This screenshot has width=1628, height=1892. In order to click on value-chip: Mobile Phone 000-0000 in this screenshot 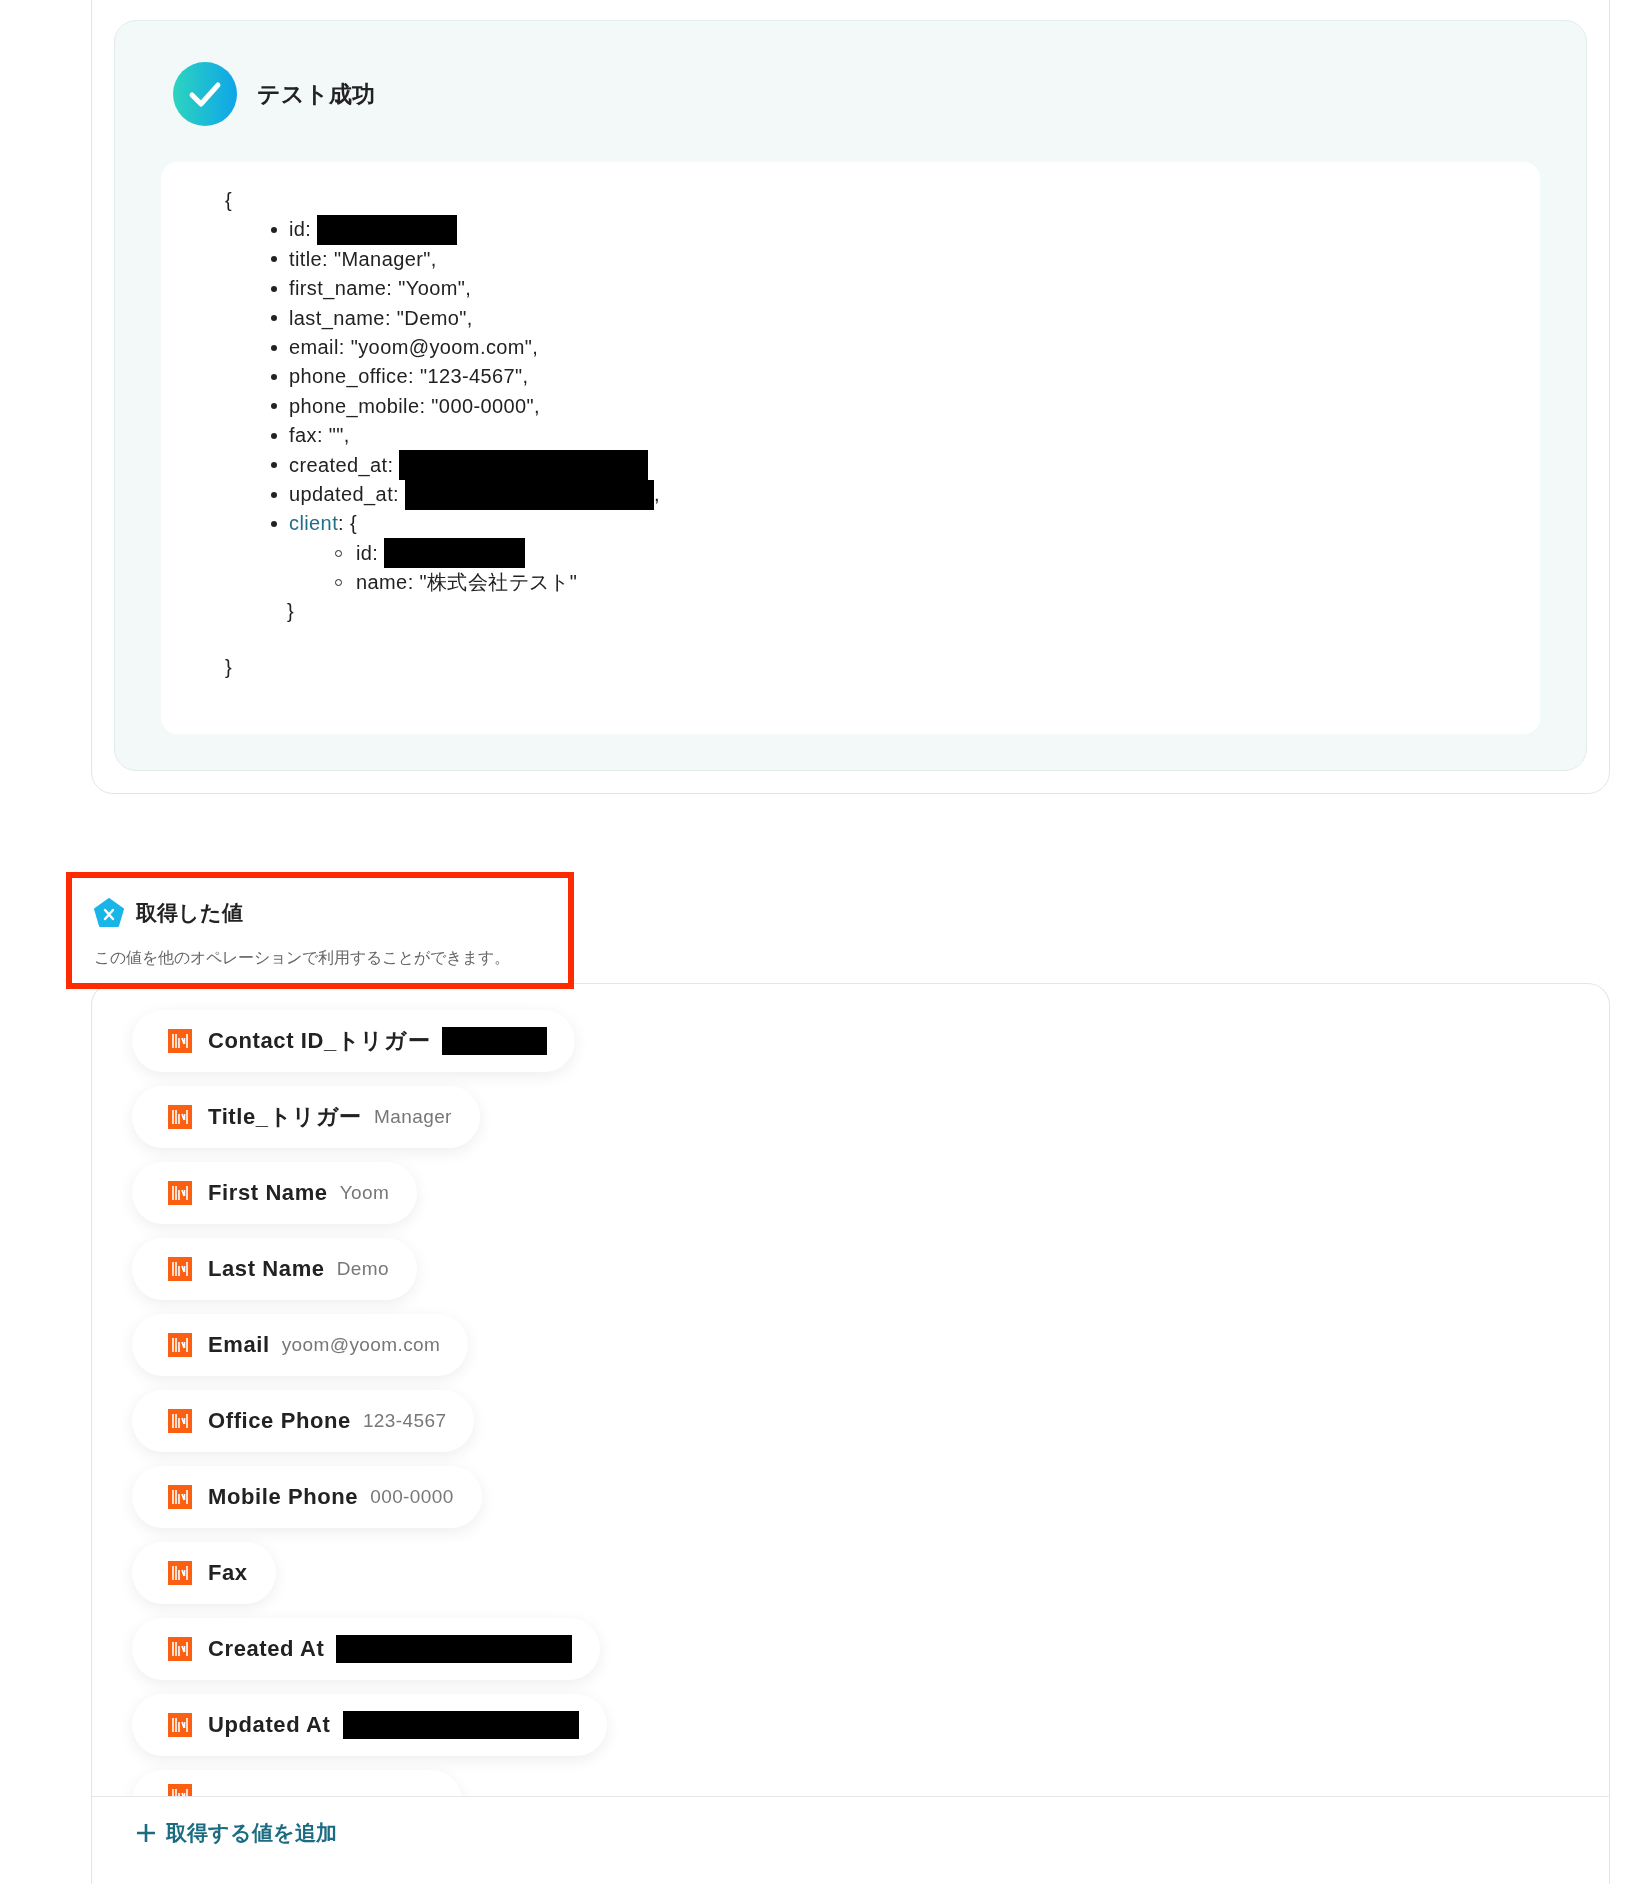, I will do `click(307, 1497)`.